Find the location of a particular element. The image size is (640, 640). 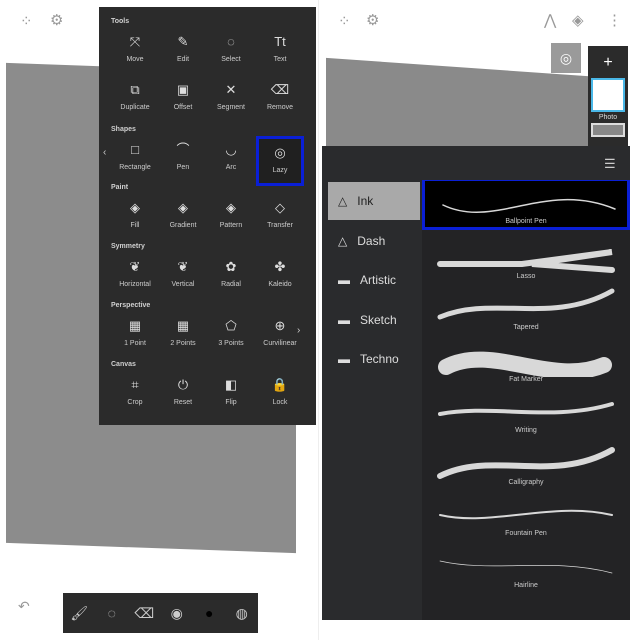

brush-button: 🖌 is located at coordinates (79, 613).